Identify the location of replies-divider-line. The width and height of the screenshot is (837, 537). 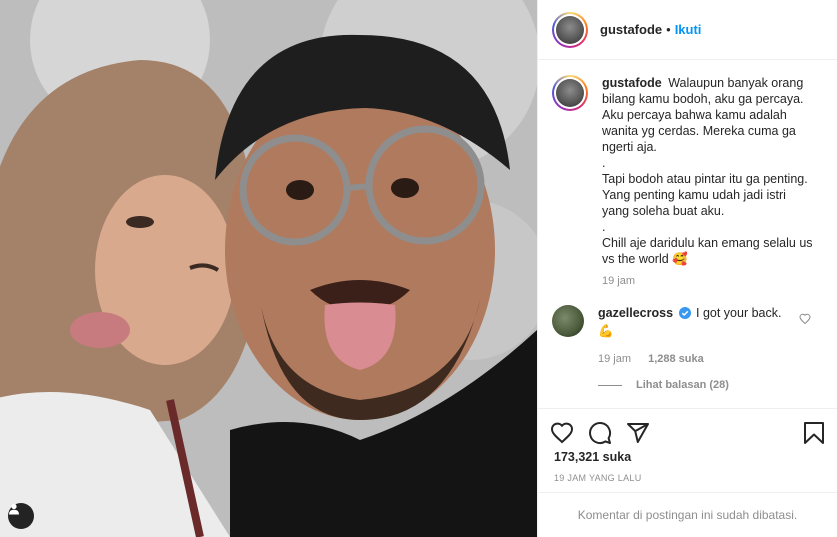
(610, 385).